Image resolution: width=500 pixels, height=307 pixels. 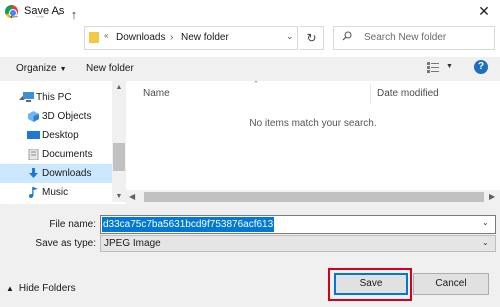 What do you see at coordinates (205, 37) in the screenshot?
I see `breadcrumb-new-folder: New folder` at bounding box center [205, 37].